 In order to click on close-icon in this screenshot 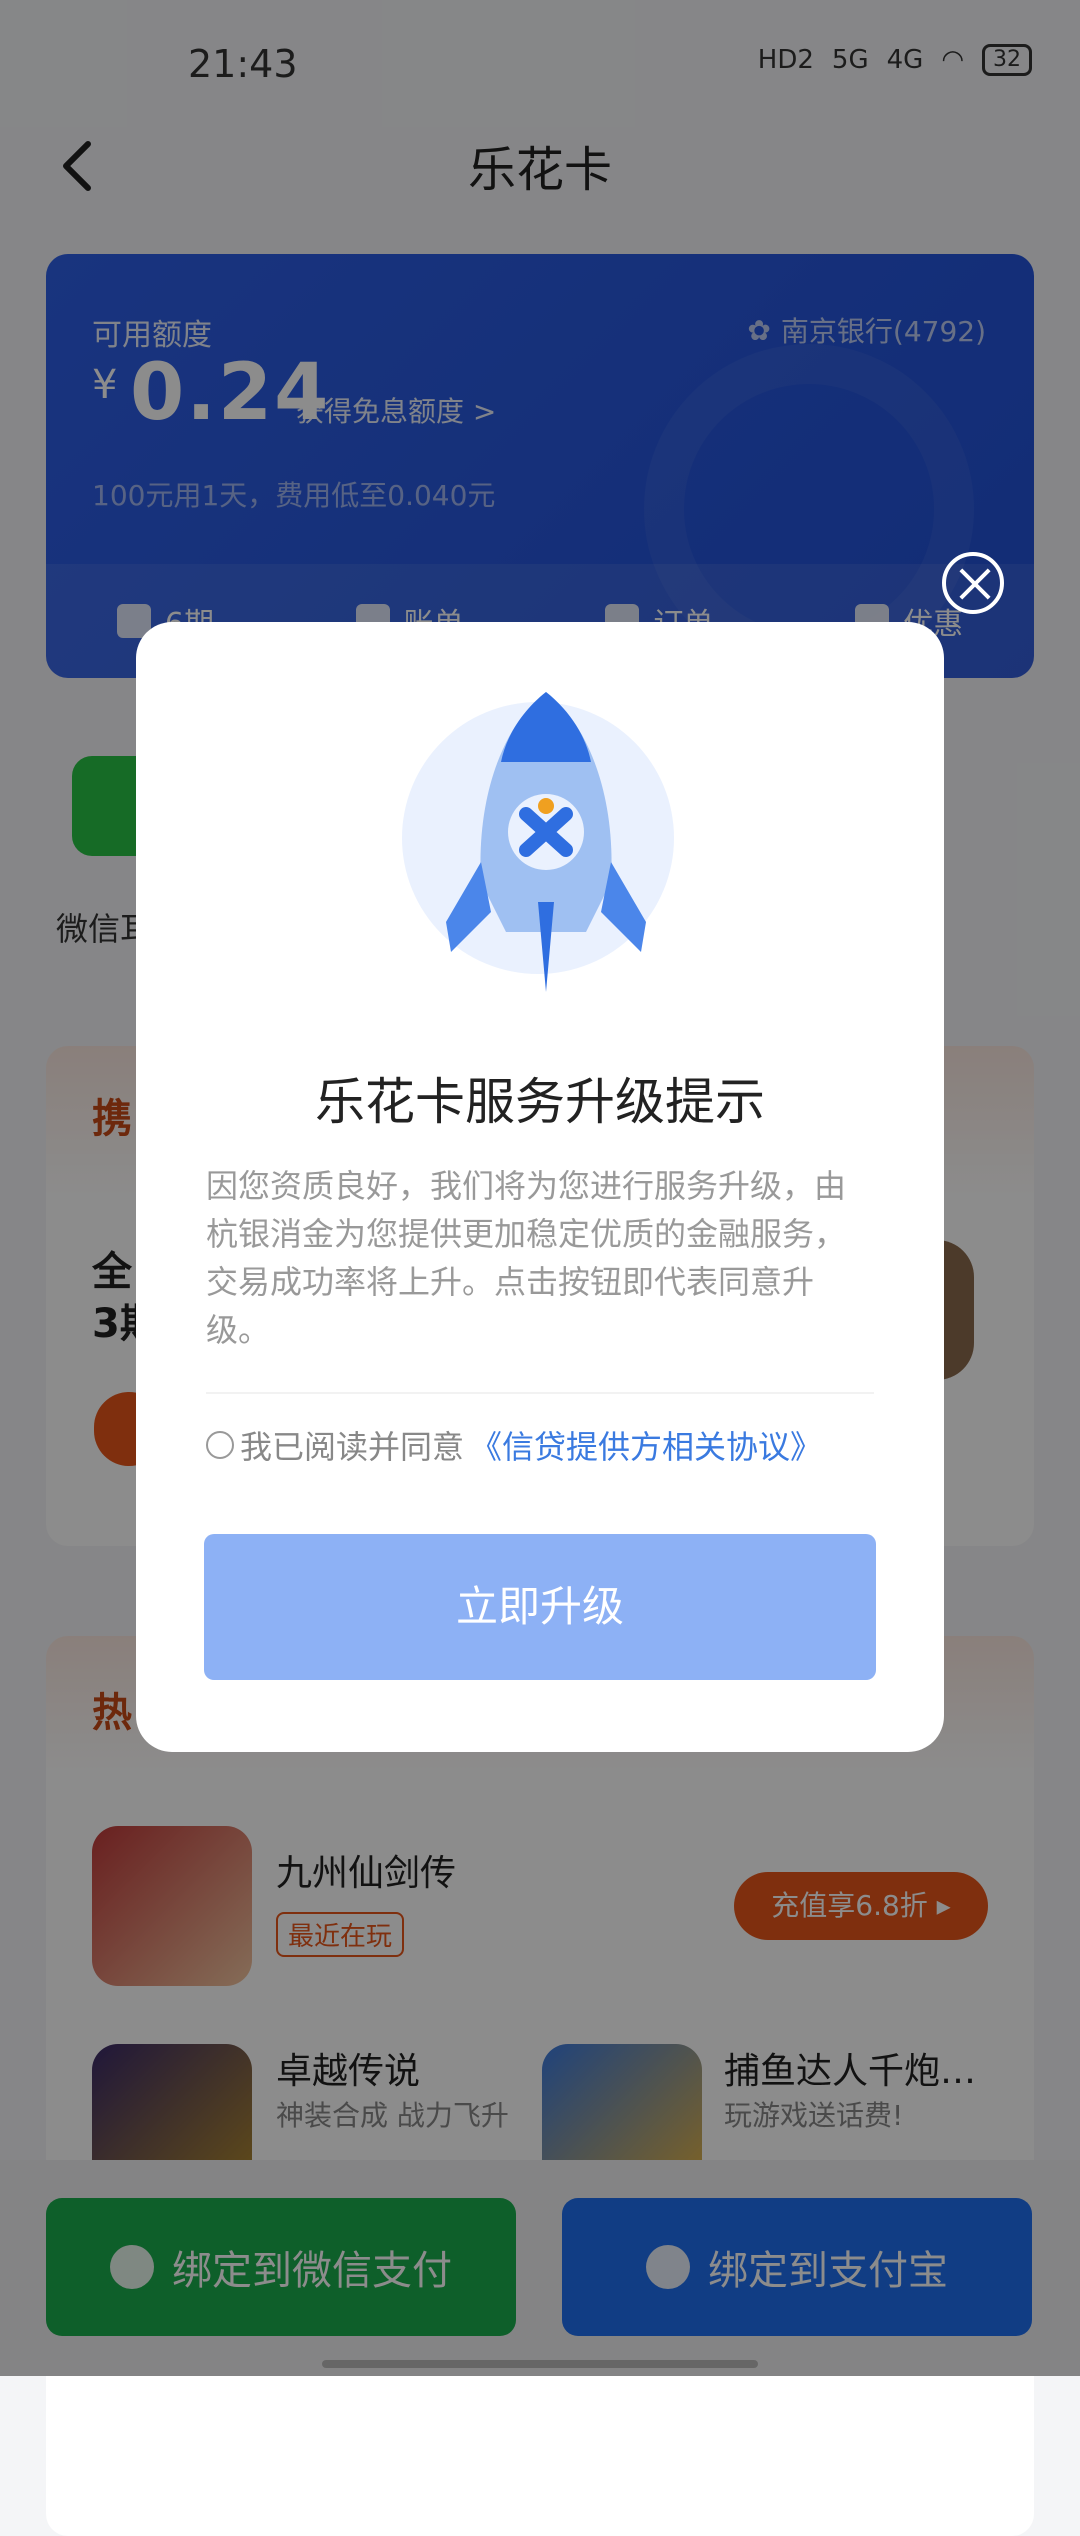, I will do `click(973, 583)`.